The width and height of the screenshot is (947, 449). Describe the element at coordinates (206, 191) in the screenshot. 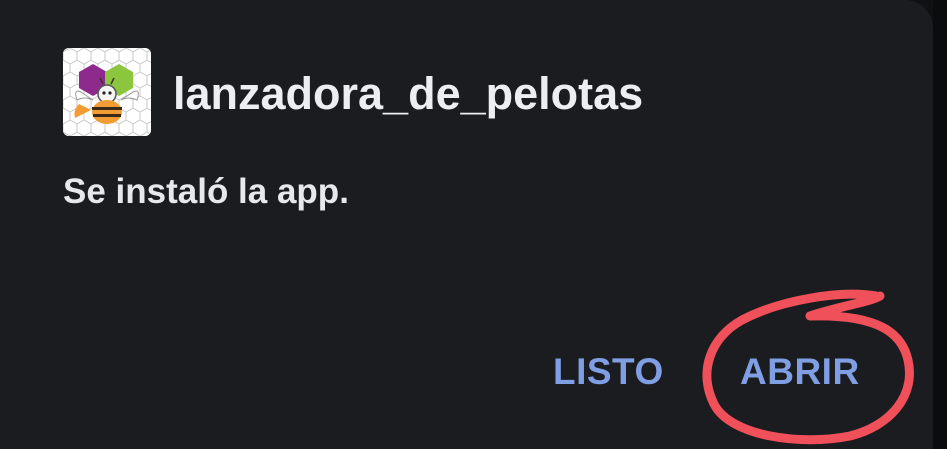

I see `install-status-message: Se instaló la app.` at that location.